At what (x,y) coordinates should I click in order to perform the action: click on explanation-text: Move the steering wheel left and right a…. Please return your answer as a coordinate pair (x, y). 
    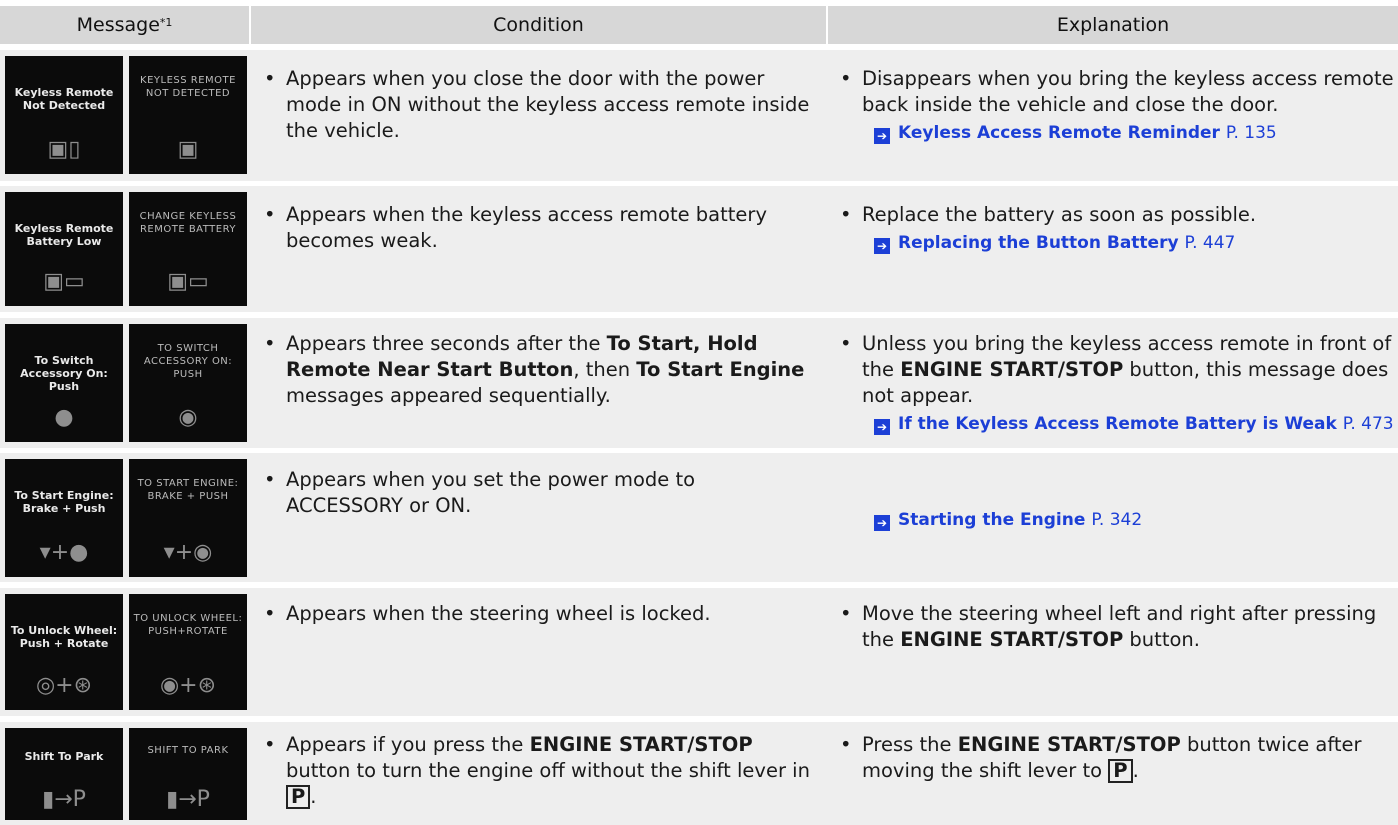
    Looking at the image, I should click on (1118, 627).